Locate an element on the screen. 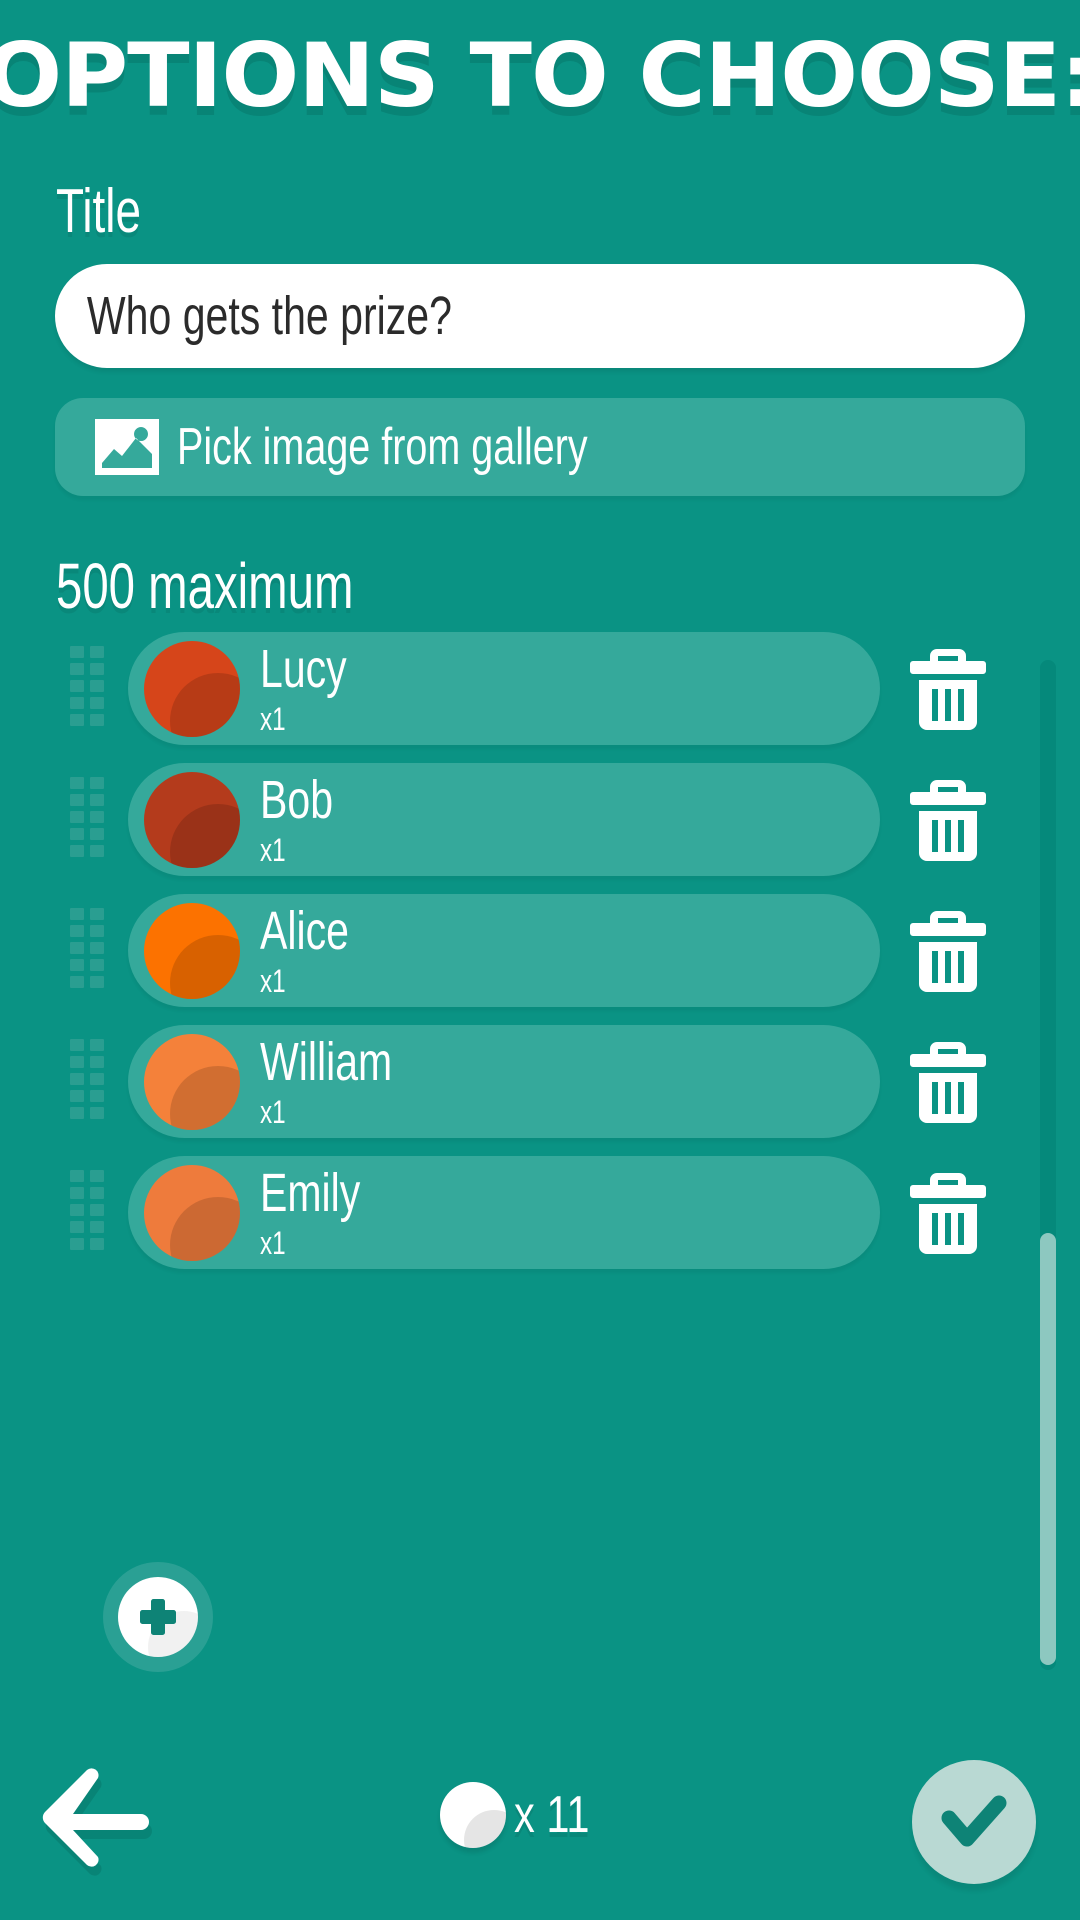 The height and width of the screenshot is (1920, 1080). option-texts: Lucy x1 is located at coordinates (317, 689).